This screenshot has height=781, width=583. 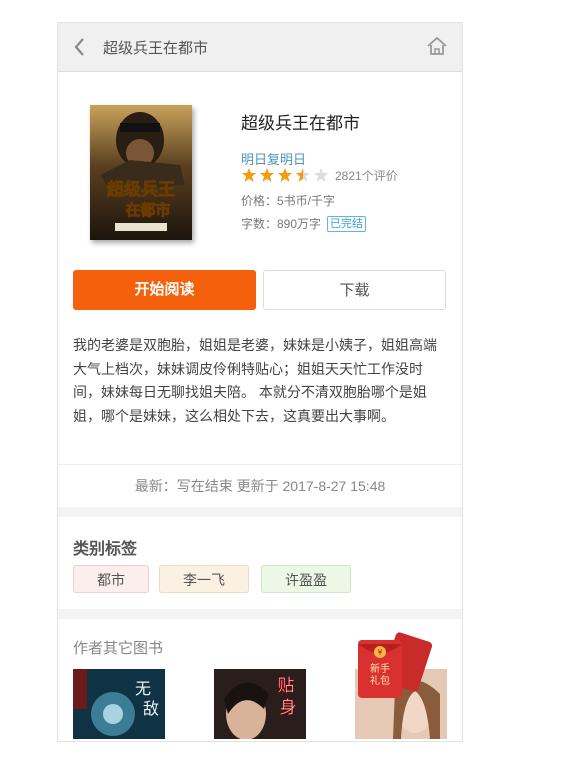 I want to click on tag-item: 都市, so click(x=111, y=579).